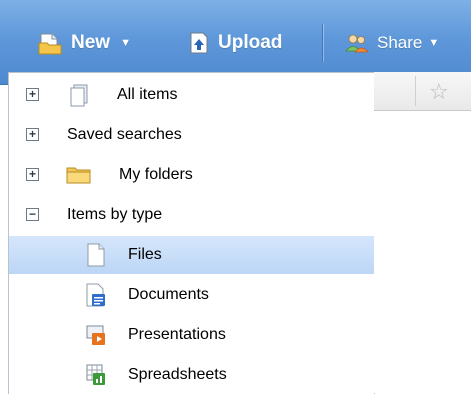 The width and height of the screenshot is (471, 394). I want to click on document-icon, so click(96, 297).